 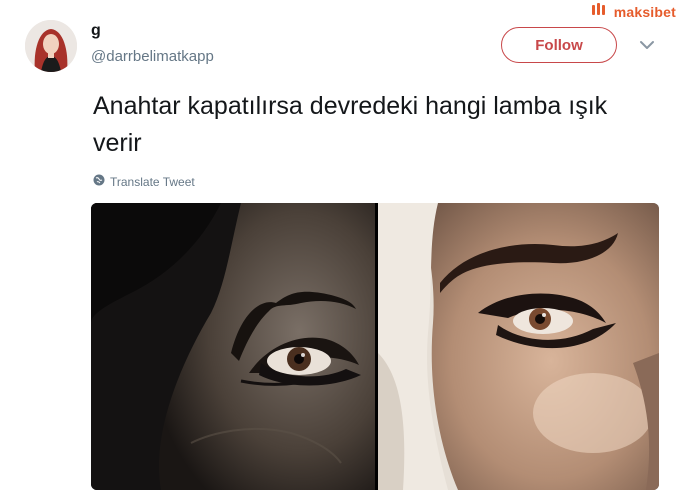 I want to click on display-name: g, so click(x=96, y=31).